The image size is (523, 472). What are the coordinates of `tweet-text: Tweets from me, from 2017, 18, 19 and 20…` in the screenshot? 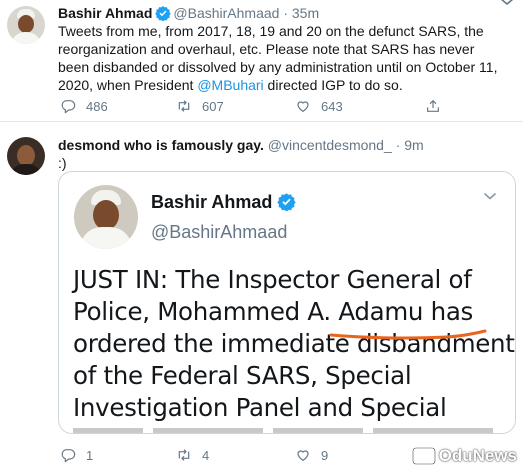 It's located at (278, 58).